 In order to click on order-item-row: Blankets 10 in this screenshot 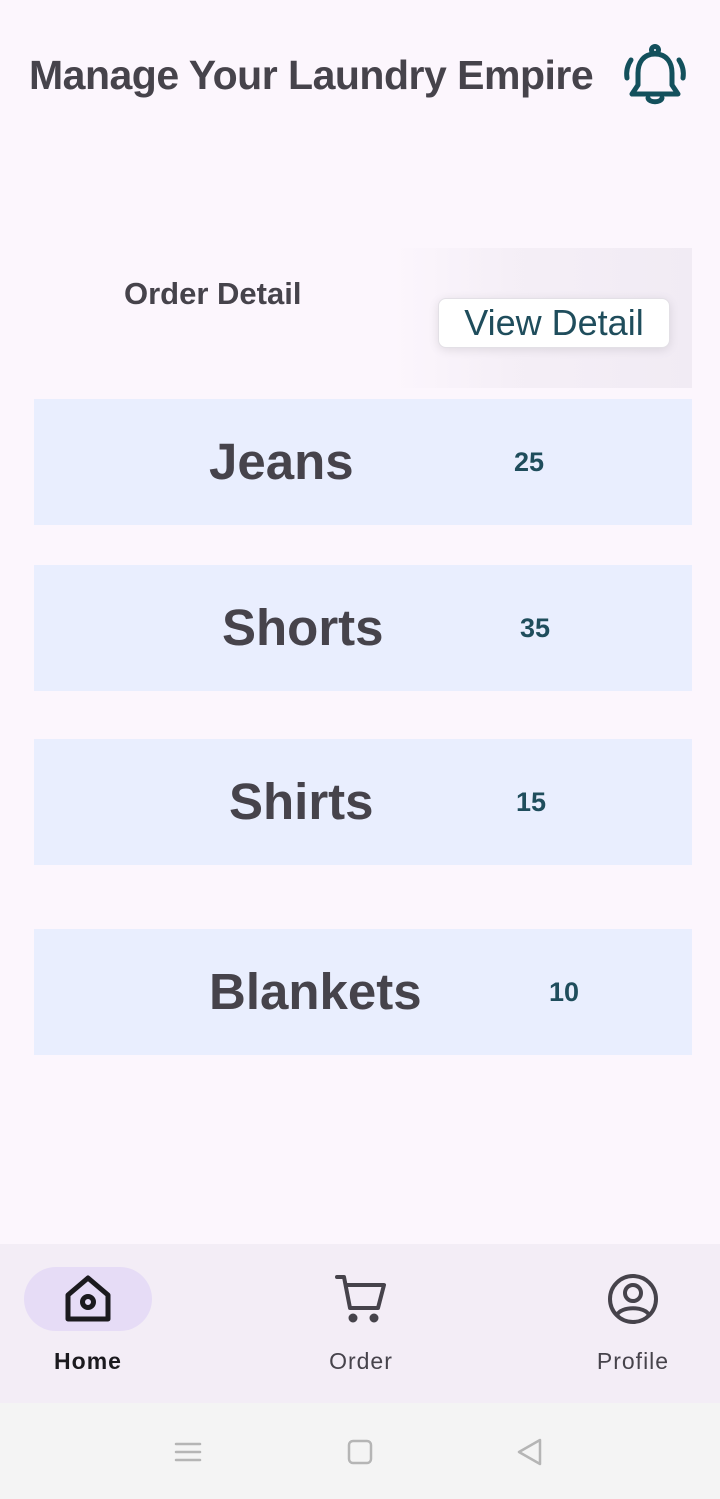, I will do `click(363, 992)`.